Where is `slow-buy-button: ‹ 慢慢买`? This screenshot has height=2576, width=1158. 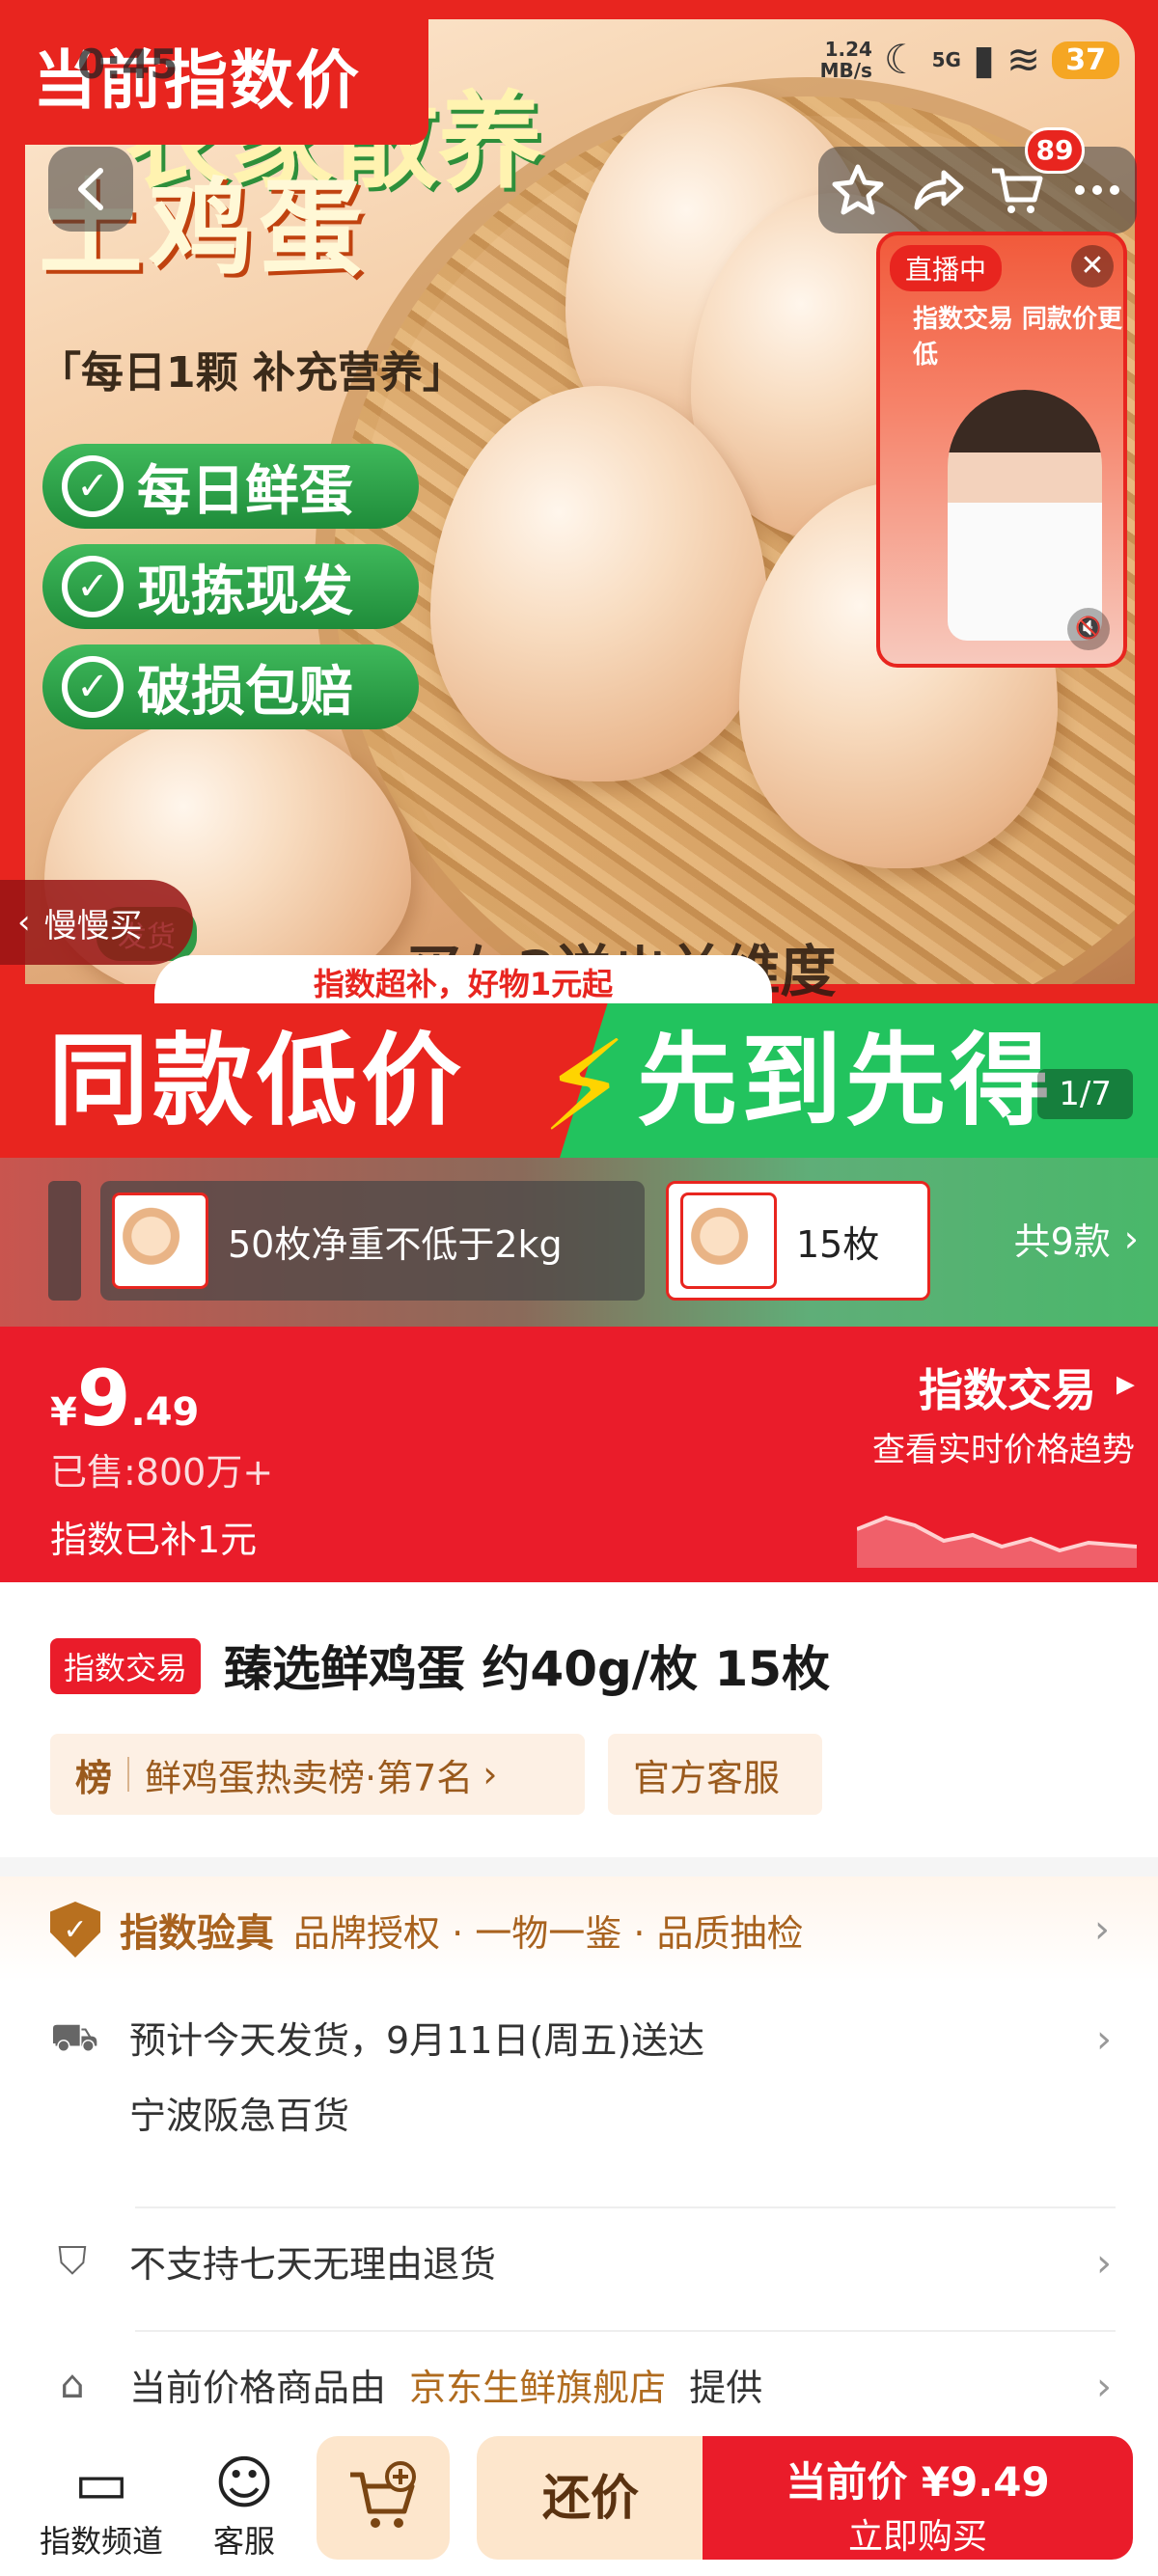
slow-buy-button: ‹ 慢慢买 is located at coordinates (96, 922).